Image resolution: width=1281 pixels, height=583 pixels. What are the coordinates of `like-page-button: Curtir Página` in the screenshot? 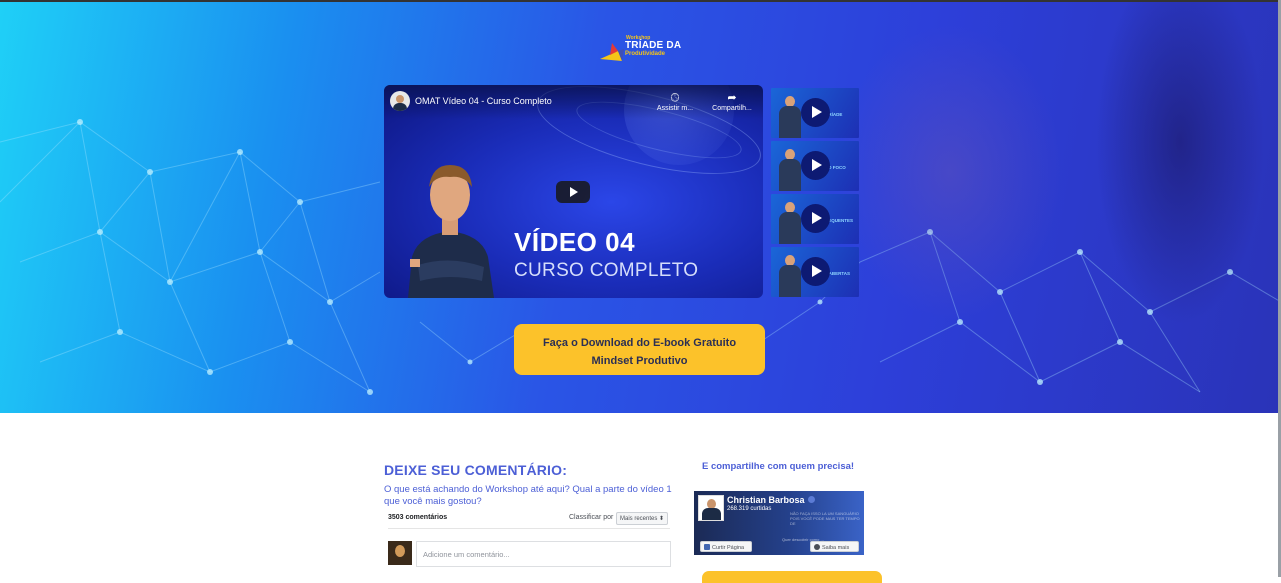 It's located at (726, 546).